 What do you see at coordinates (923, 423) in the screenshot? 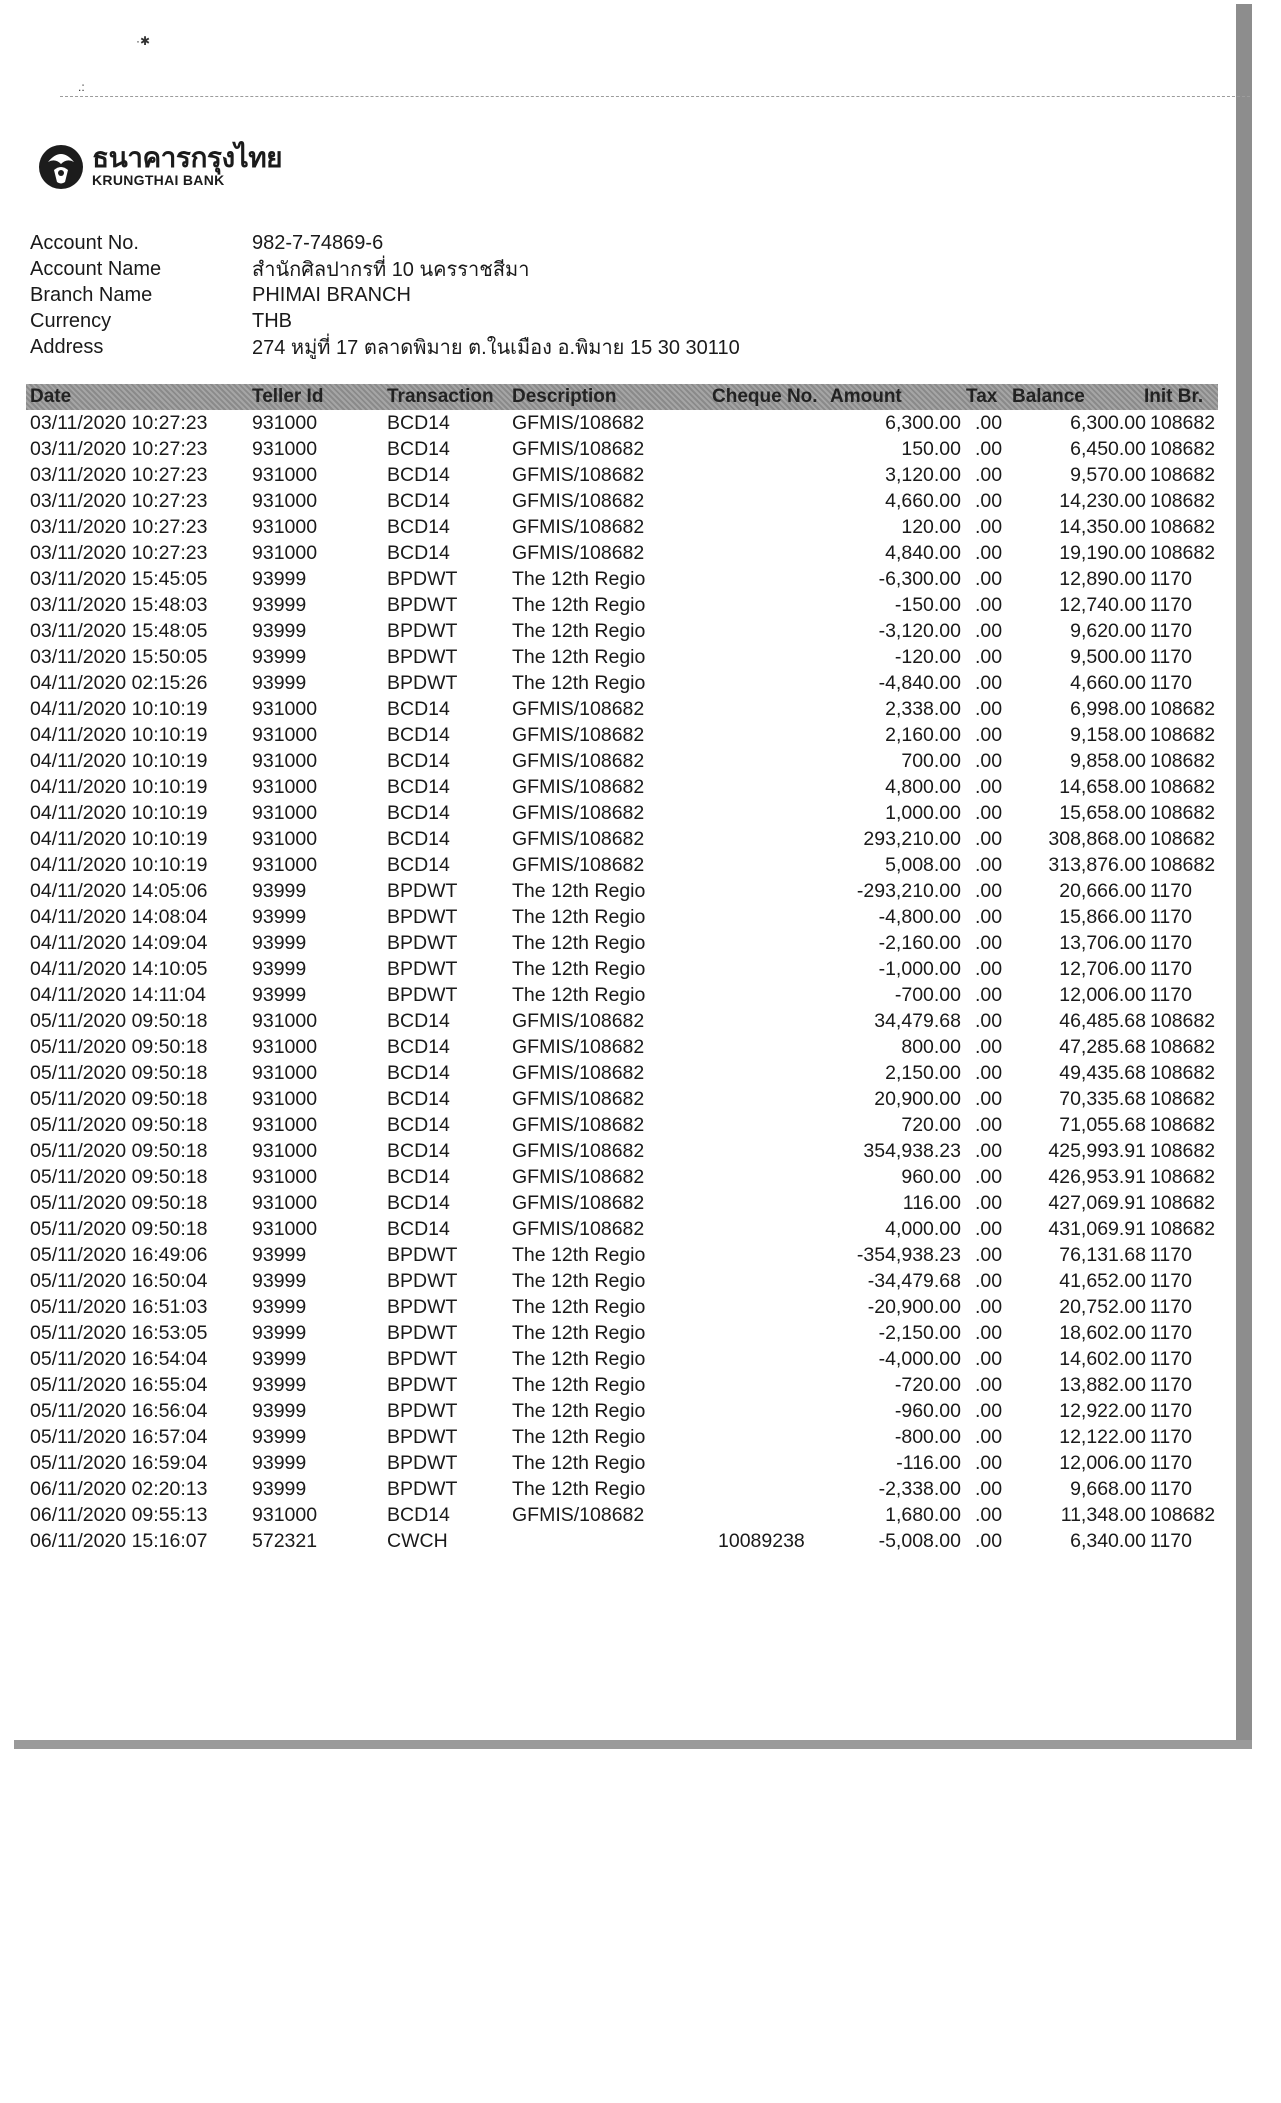
I see `amount-cell: 6,300.00` at bounding box center [923, 423].